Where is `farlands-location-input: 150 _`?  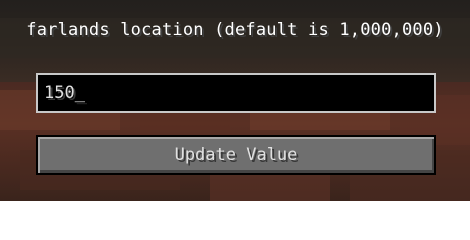 farlands-location-input: 150 _ is located at coordinates (236, 93).